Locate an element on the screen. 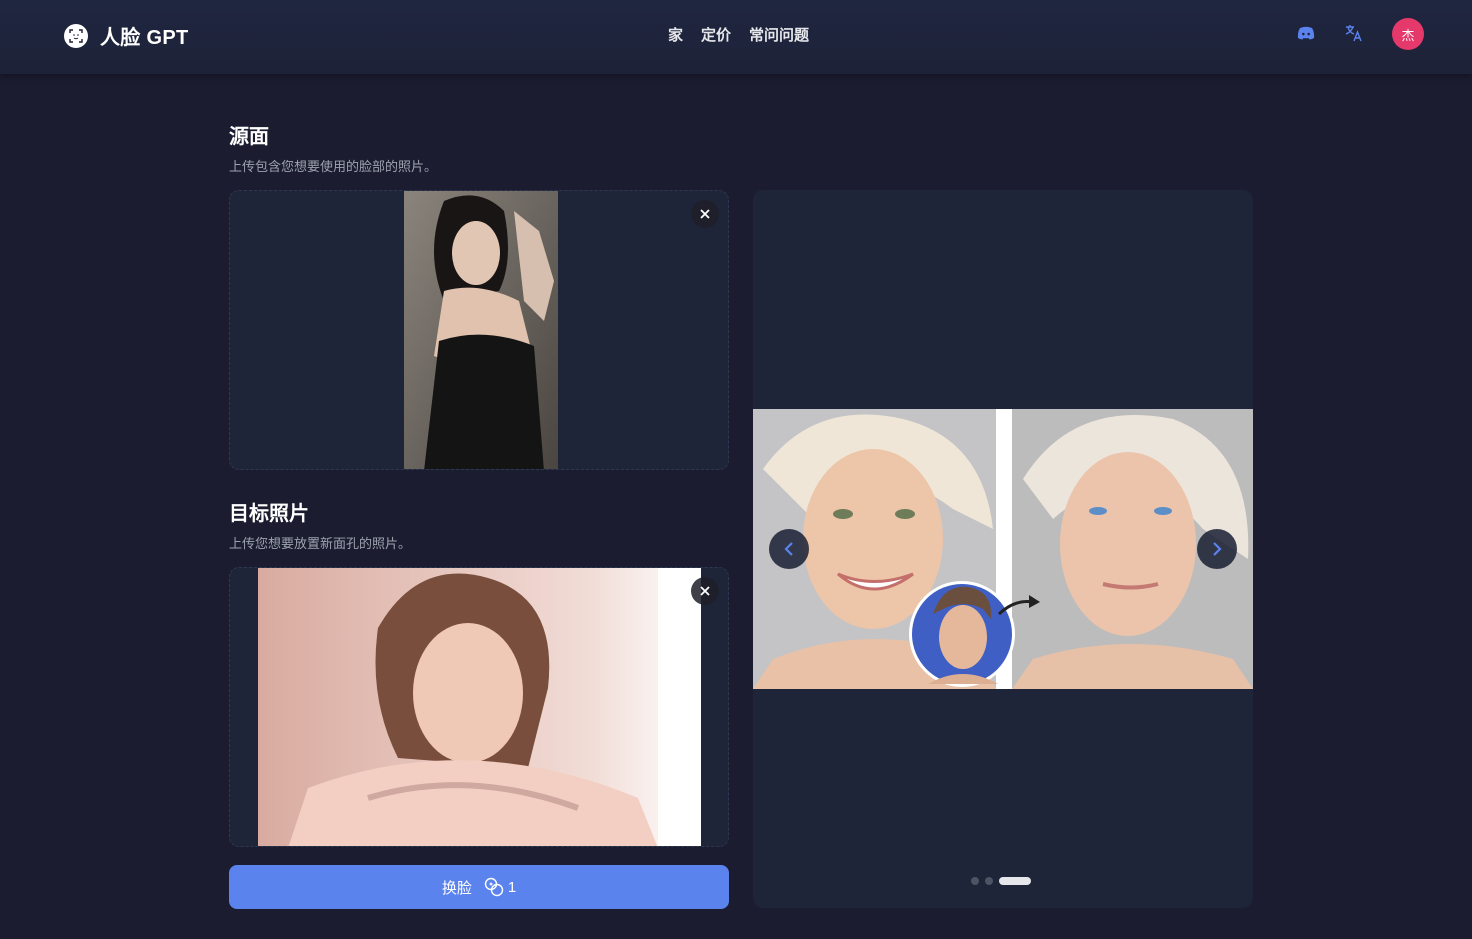 This screenshot has width=1472, height=939. target-description: 上传您想要放置新面孔的照片。 is located at coordinates (320, 543).